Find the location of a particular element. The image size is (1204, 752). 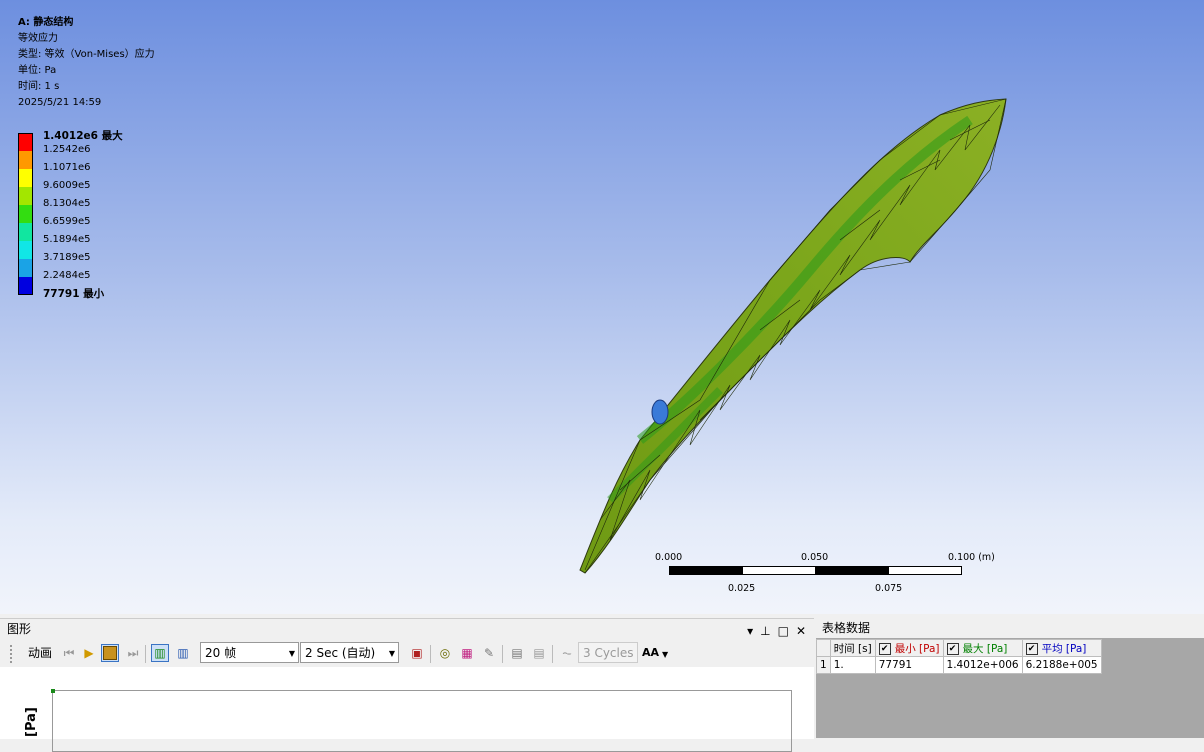

y-axis-label: [Pa] is located at coordinates (31, 722).